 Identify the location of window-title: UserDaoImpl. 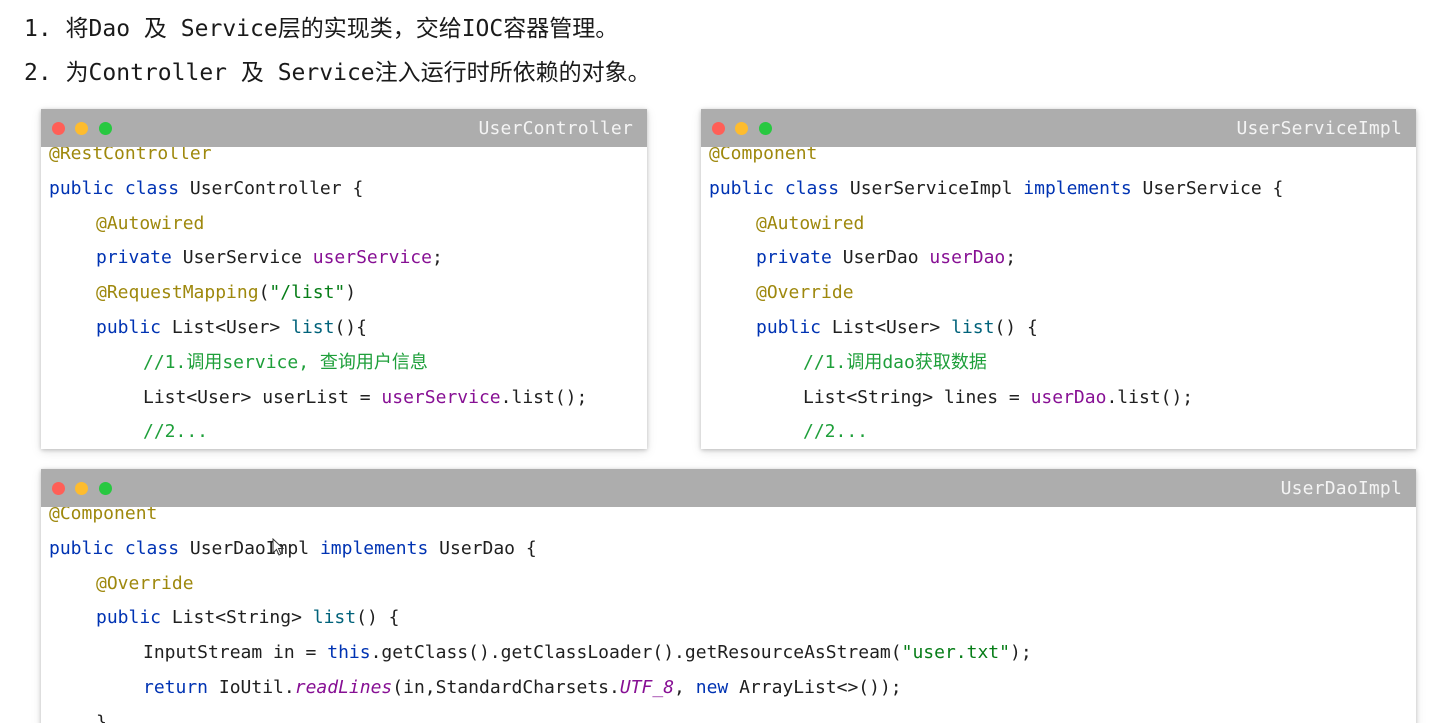
(1341, 488).